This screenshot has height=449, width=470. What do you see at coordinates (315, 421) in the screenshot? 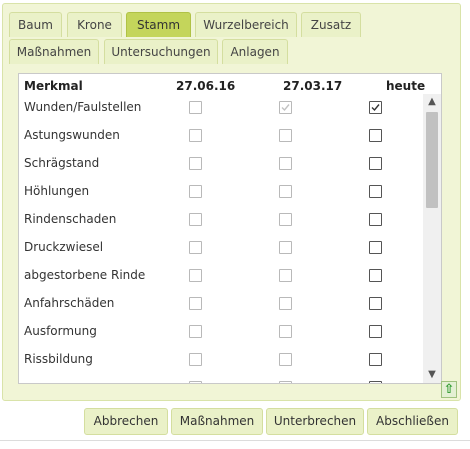
I see `interrupt-button: Unterbrechen` at bounding box center [315, 421].